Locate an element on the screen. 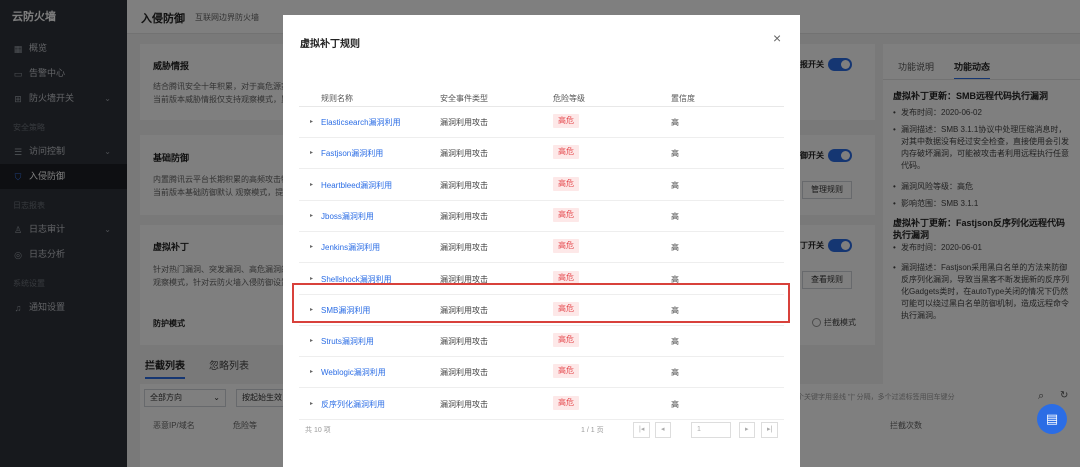 The height and width of the screenshot is (467, 1080). col-header-rule-name: 规则名称 is located at coordinates (337, 98).